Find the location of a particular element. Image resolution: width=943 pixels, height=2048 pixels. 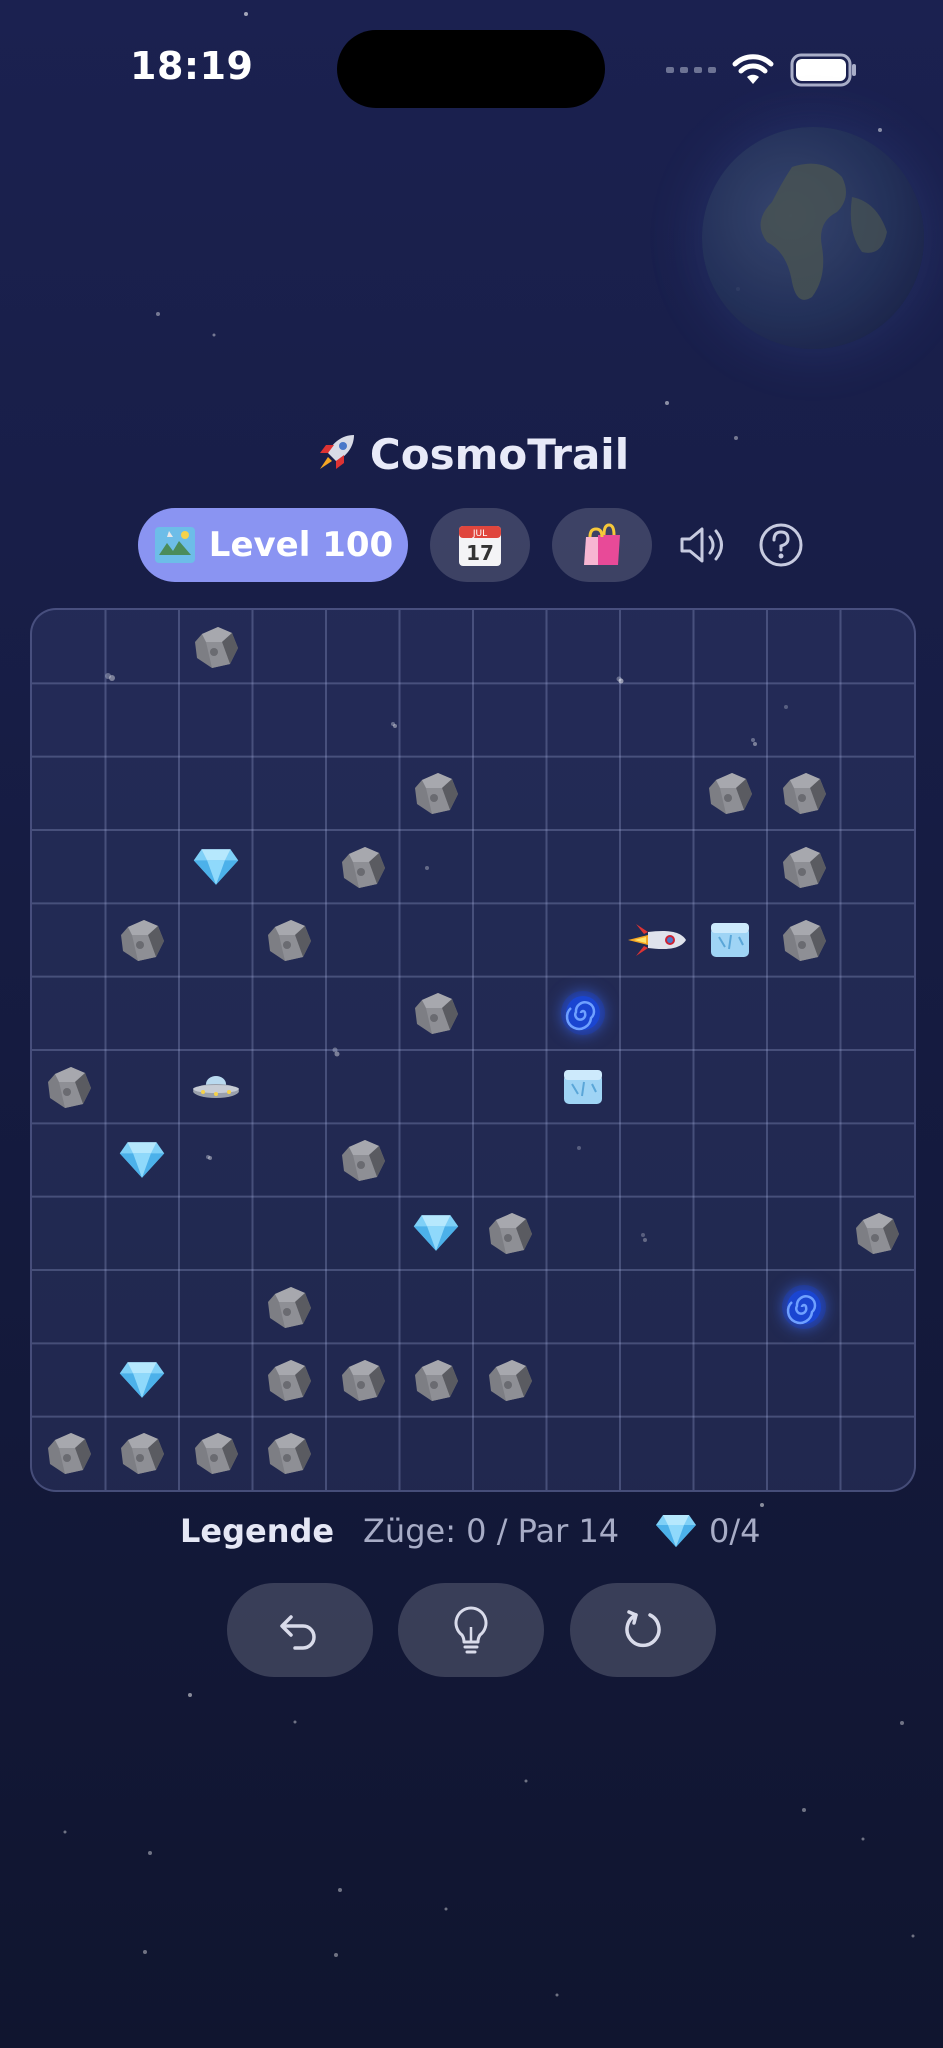

status-bar: 18:19 is located at coordinates (471, 60).